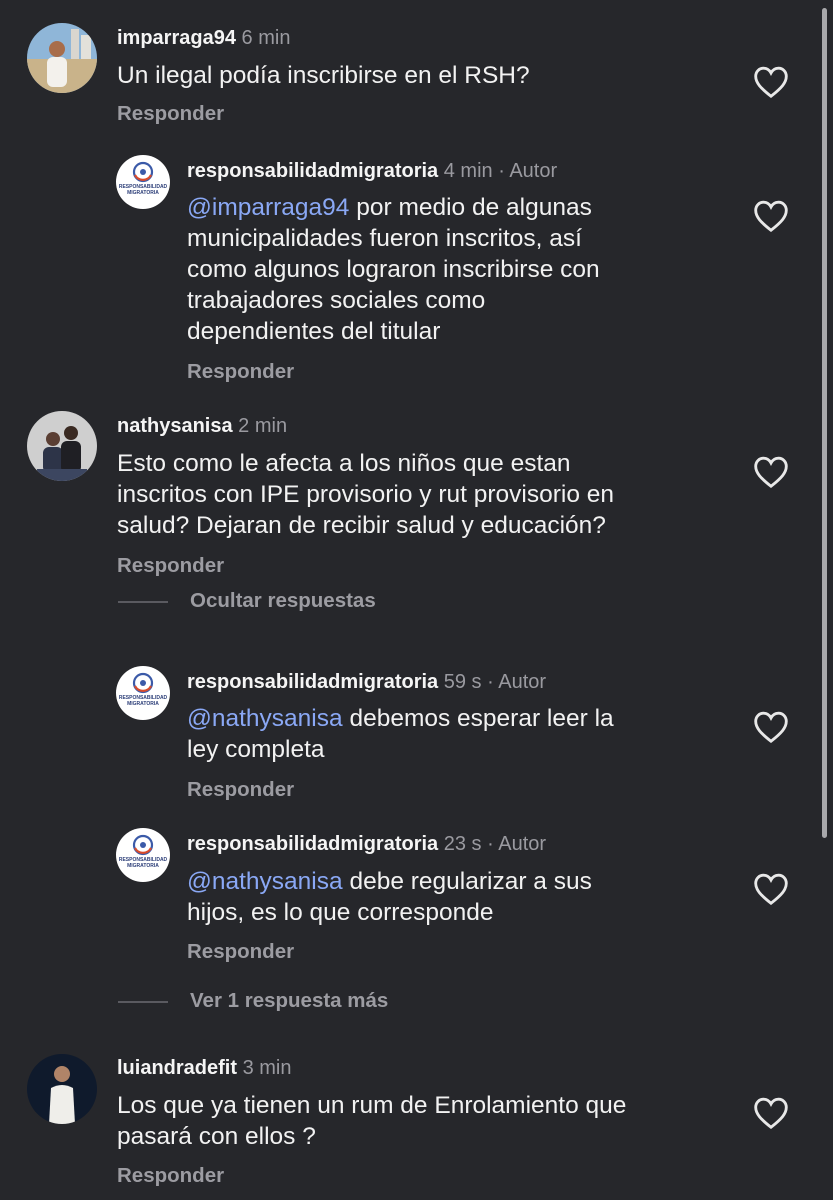 The height and width of the screenshot is (1200, 833). I want to click on comment-meta: responsabilidadmigratoria 4 min · Autor, so click(372, 171).